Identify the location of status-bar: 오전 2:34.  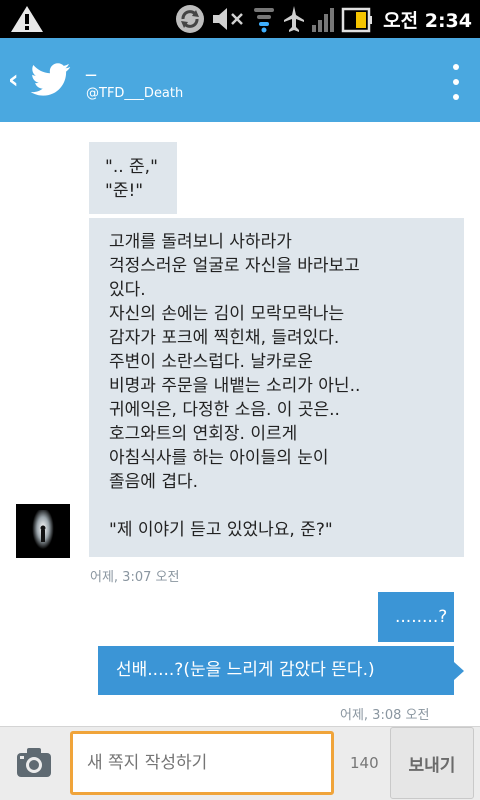
(240, 19).